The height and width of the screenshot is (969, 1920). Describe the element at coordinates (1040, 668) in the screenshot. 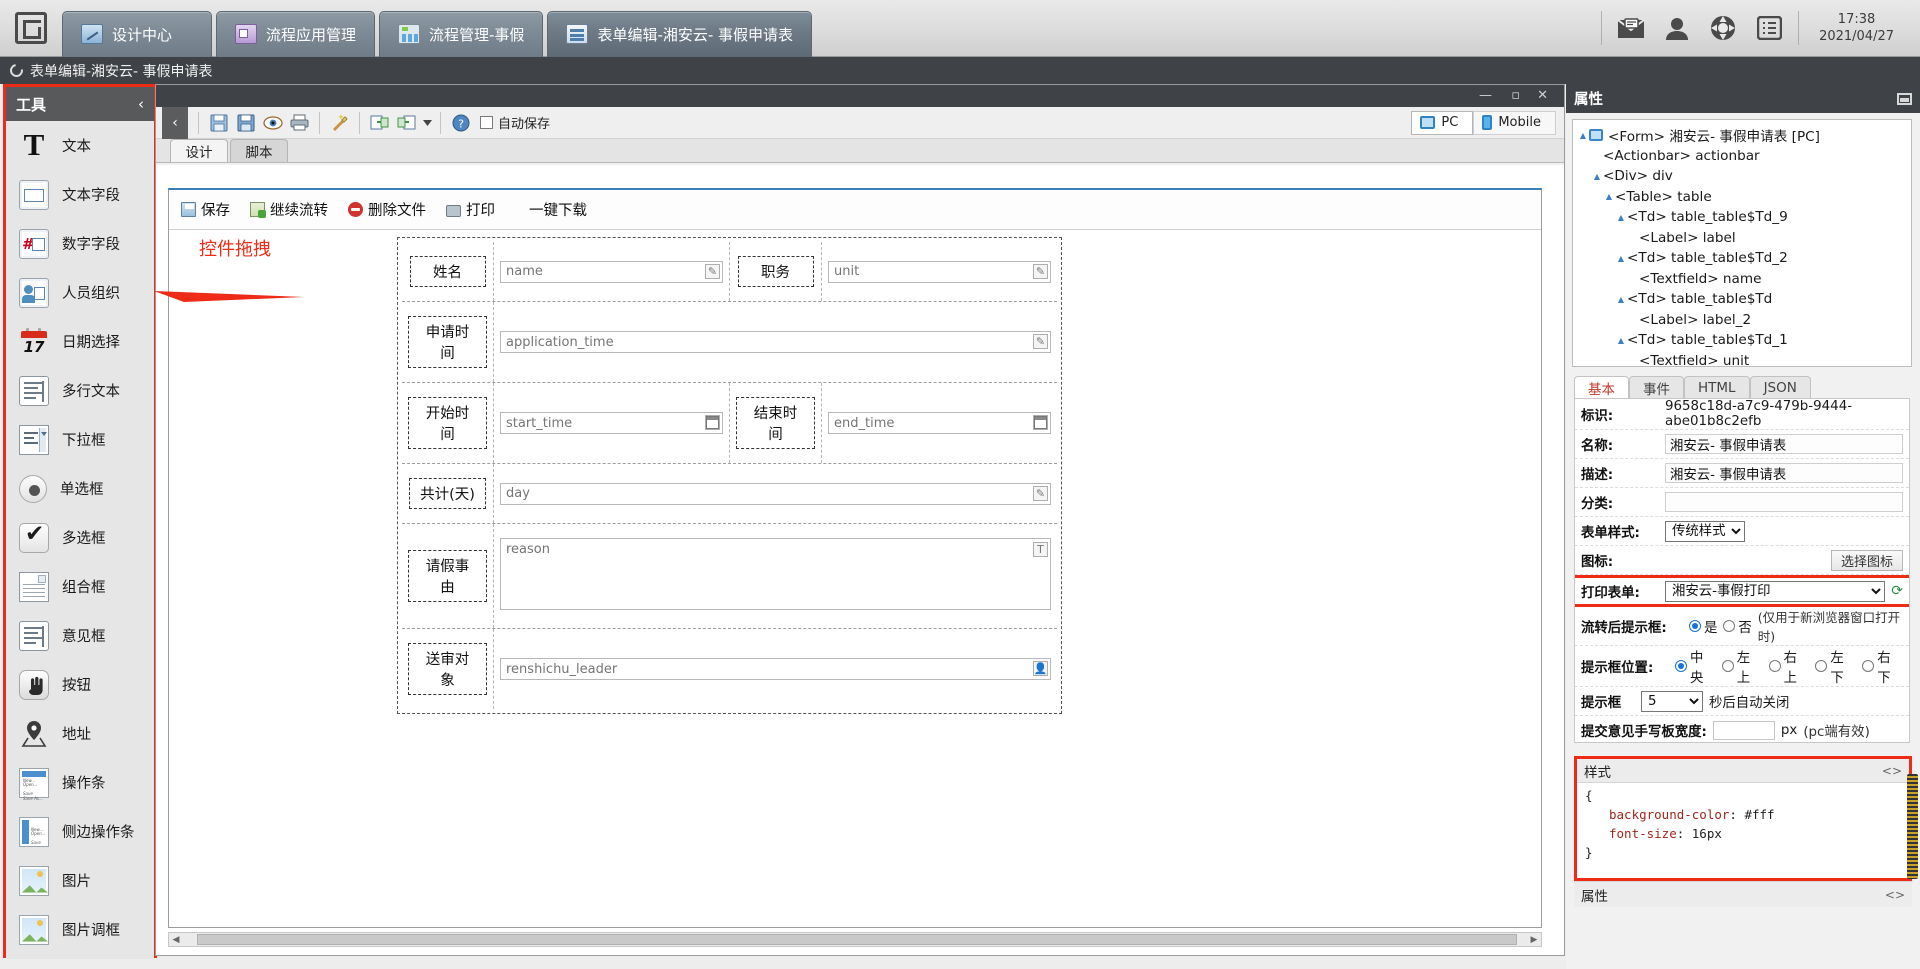

I see `person-icon: 👤` at that location.